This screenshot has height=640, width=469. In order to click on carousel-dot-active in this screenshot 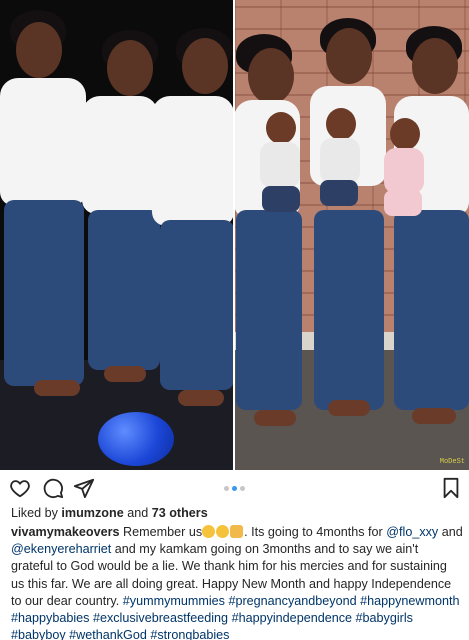, I will do `click(234, 488)`.